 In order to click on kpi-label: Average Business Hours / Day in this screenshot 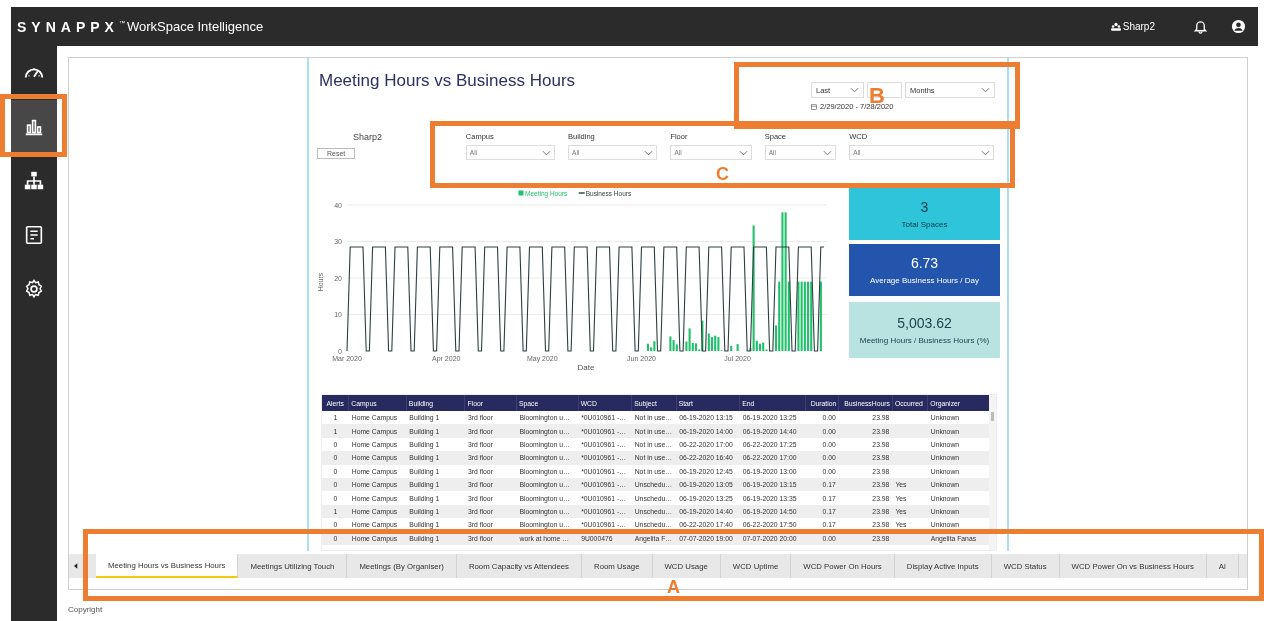, I will do `click(924, 280)`.